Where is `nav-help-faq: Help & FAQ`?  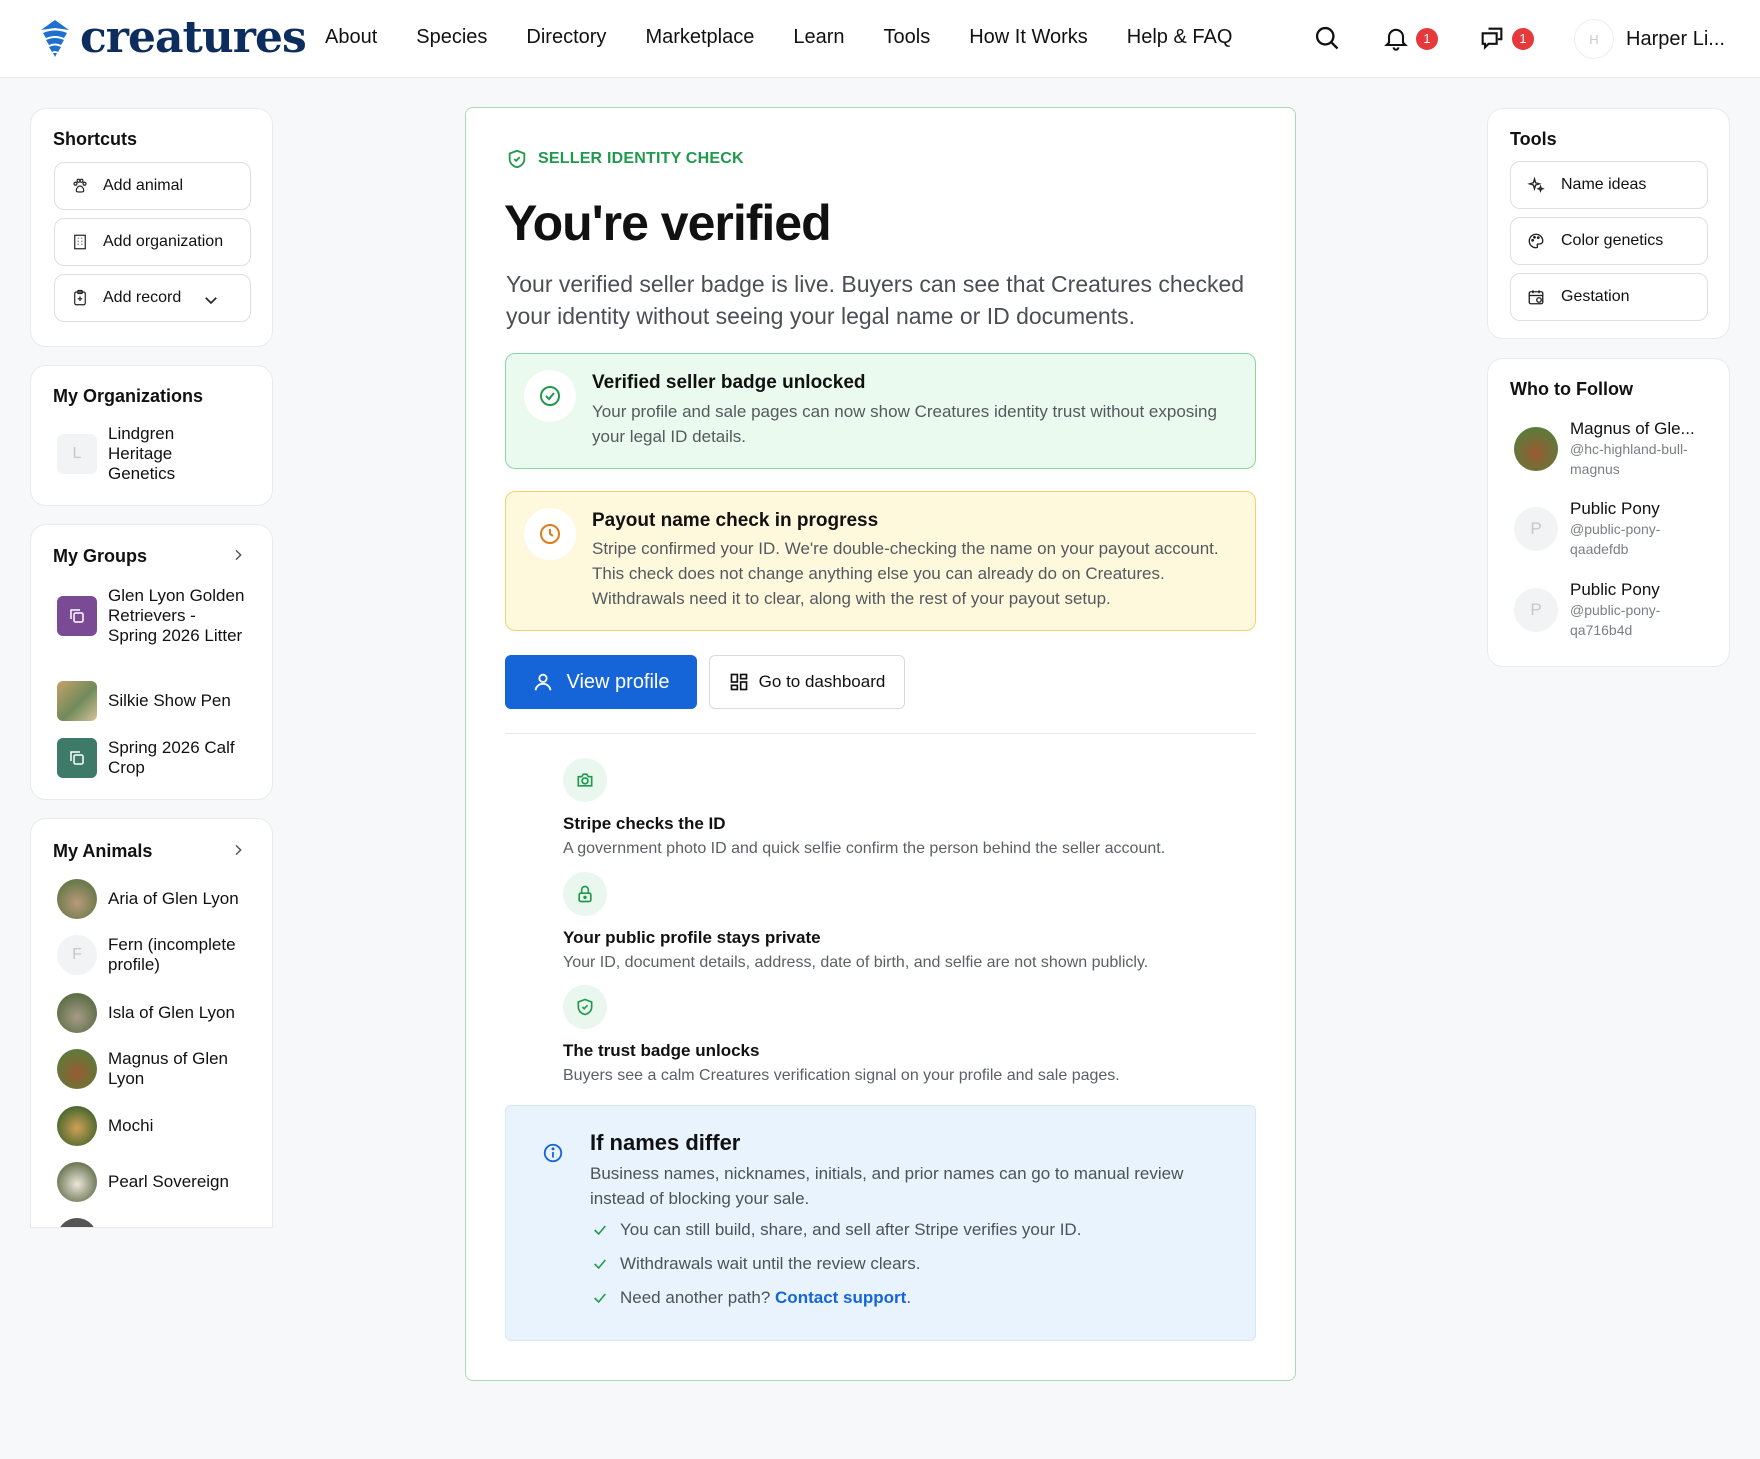 nav-help-faq: Help & FAQ is located at coordinates (1180, 37).